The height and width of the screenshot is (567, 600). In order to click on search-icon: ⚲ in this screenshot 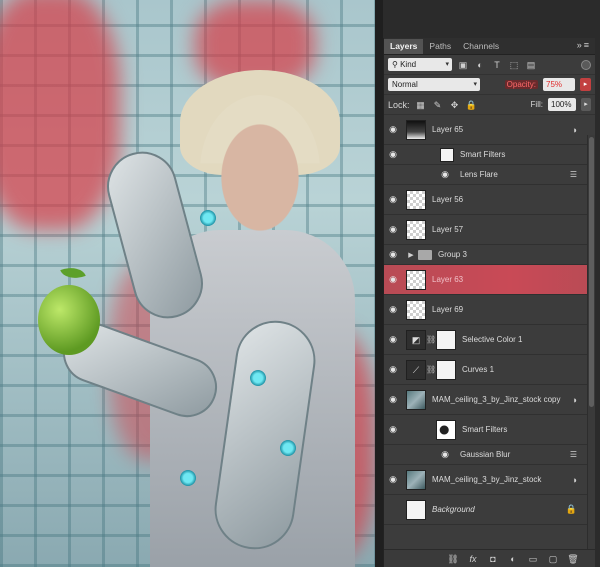, I will do `click(396, 64)`.